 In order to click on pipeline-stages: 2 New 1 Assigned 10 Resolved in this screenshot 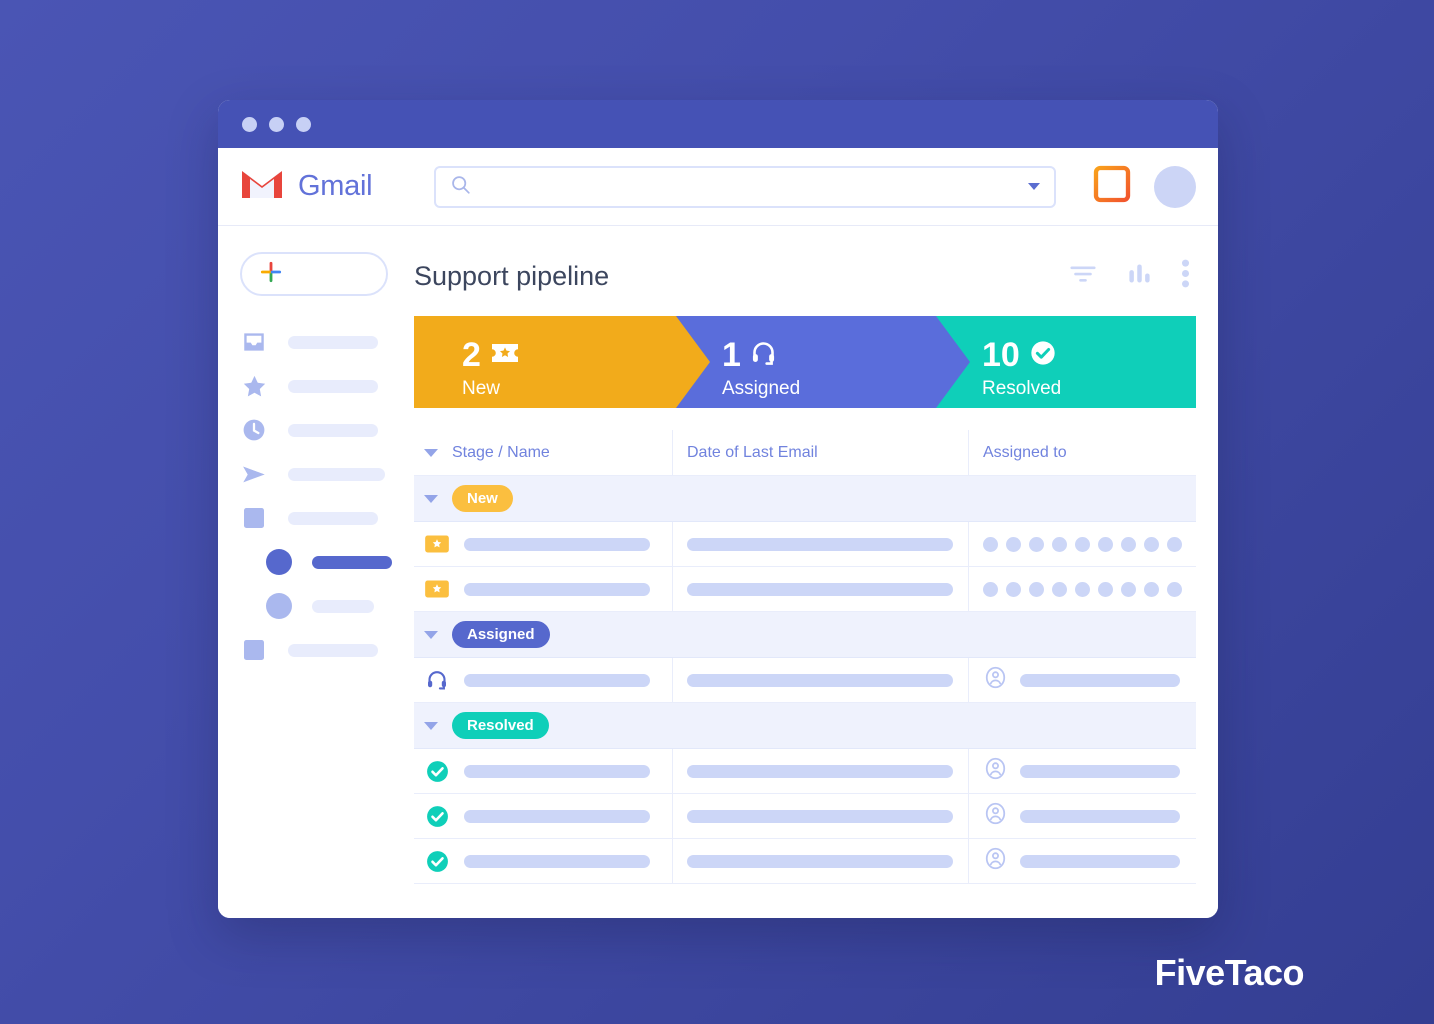, I will do `click(805, 362)`.